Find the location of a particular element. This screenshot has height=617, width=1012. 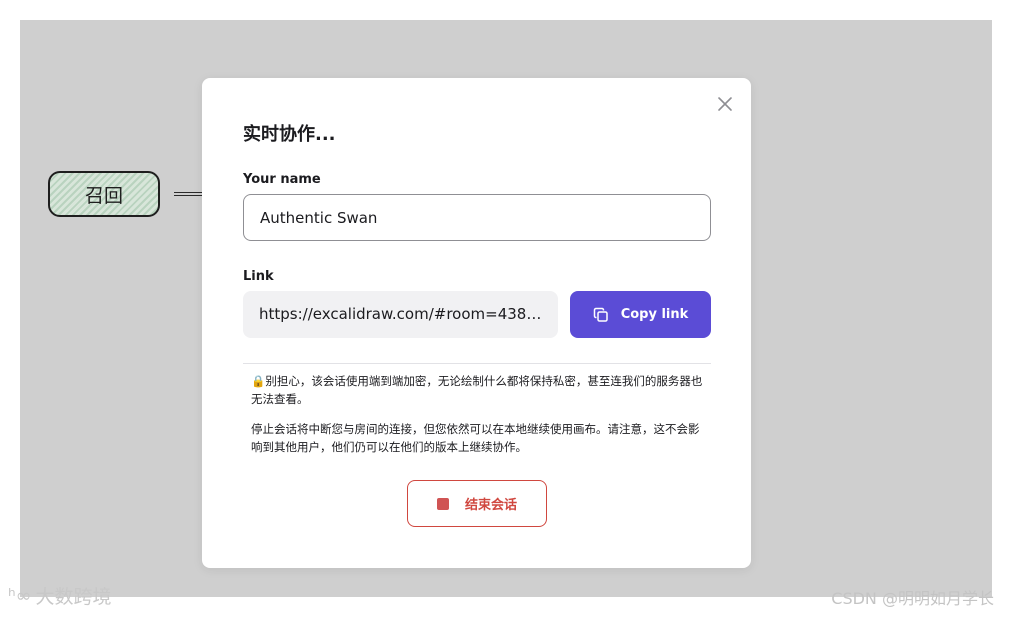

canvas-shape-node: 召回 is located at coordinates (104, 194).